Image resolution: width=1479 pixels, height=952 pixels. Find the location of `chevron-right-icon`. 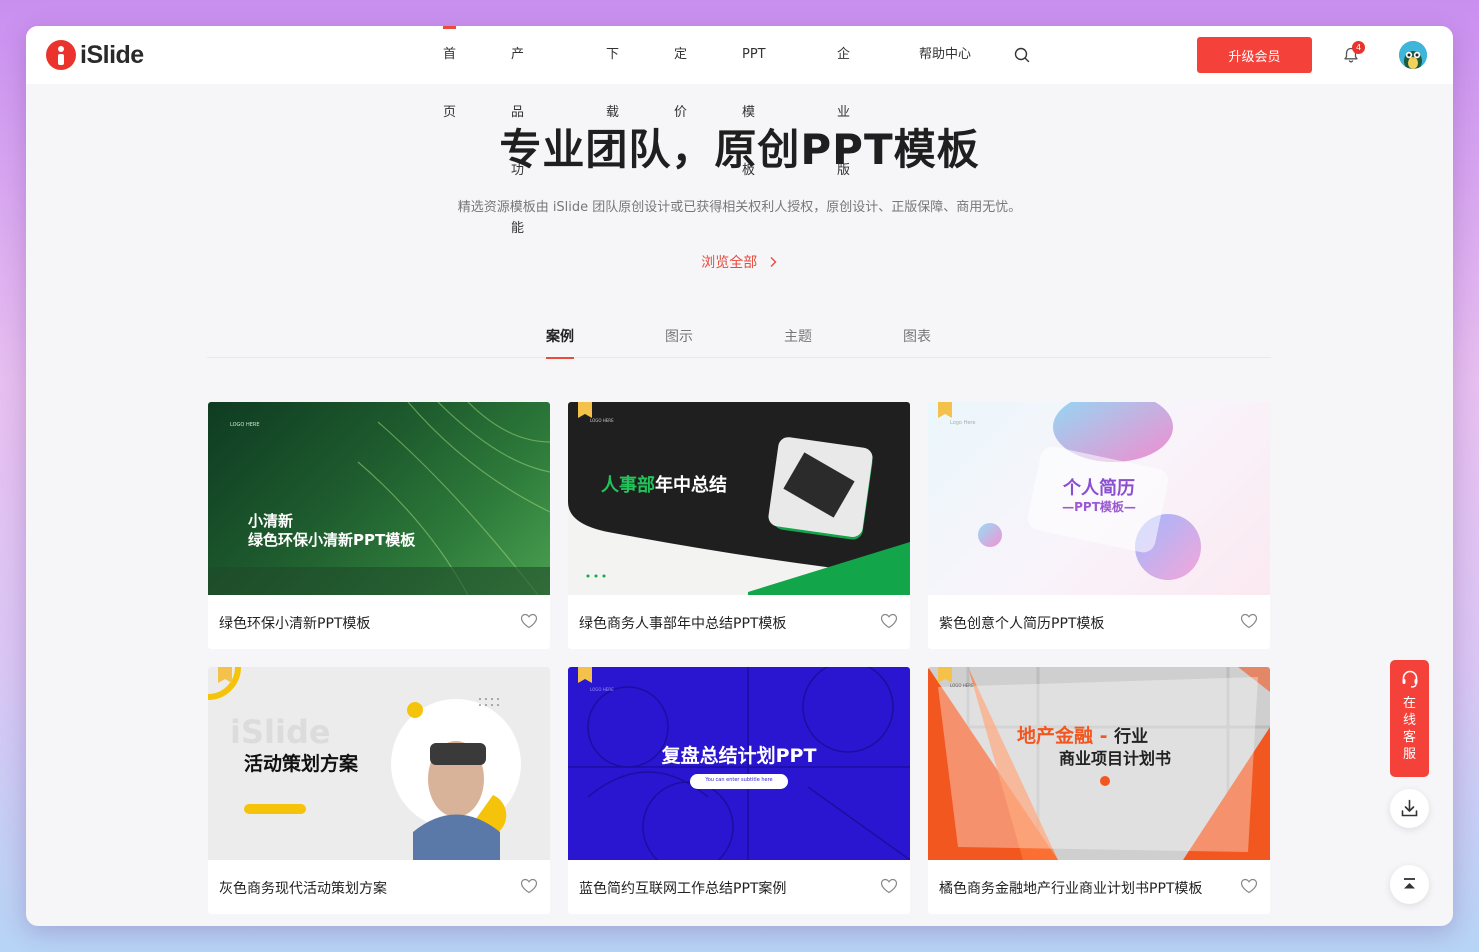

chevron-right-icon is located at coordinates (773, 262).